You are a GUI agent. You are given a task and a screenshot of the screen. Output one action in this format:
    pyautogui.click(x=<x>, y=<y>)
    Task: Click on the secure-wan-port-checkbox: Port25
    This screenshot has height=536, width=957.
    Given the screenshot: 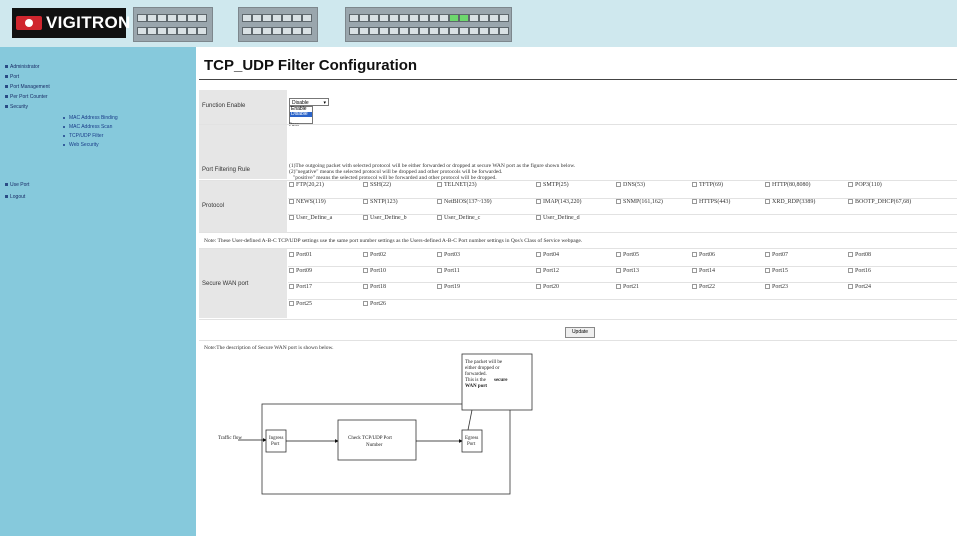 What is the action you would take?
    pyautogui.click(x=300, y=304)
    